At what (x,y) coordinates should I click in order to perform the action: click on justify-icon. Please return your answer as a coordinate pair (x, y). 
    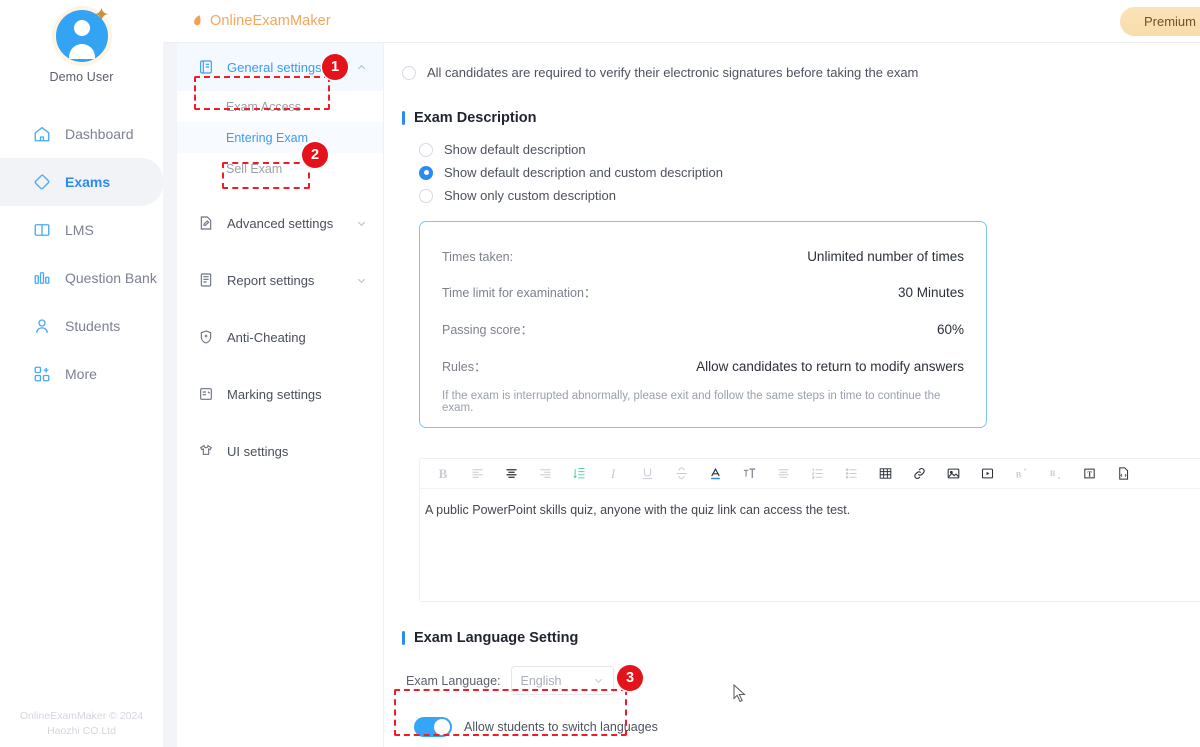
    Looking at the image, I should click on (783, 474).